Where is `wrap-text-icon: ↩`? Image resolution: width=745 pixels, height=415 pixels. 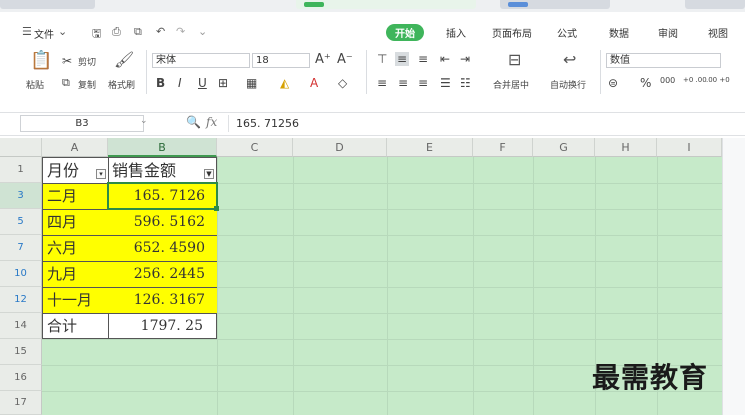 wrap-text-icon: ↩ is located at coordinates (569, 59).